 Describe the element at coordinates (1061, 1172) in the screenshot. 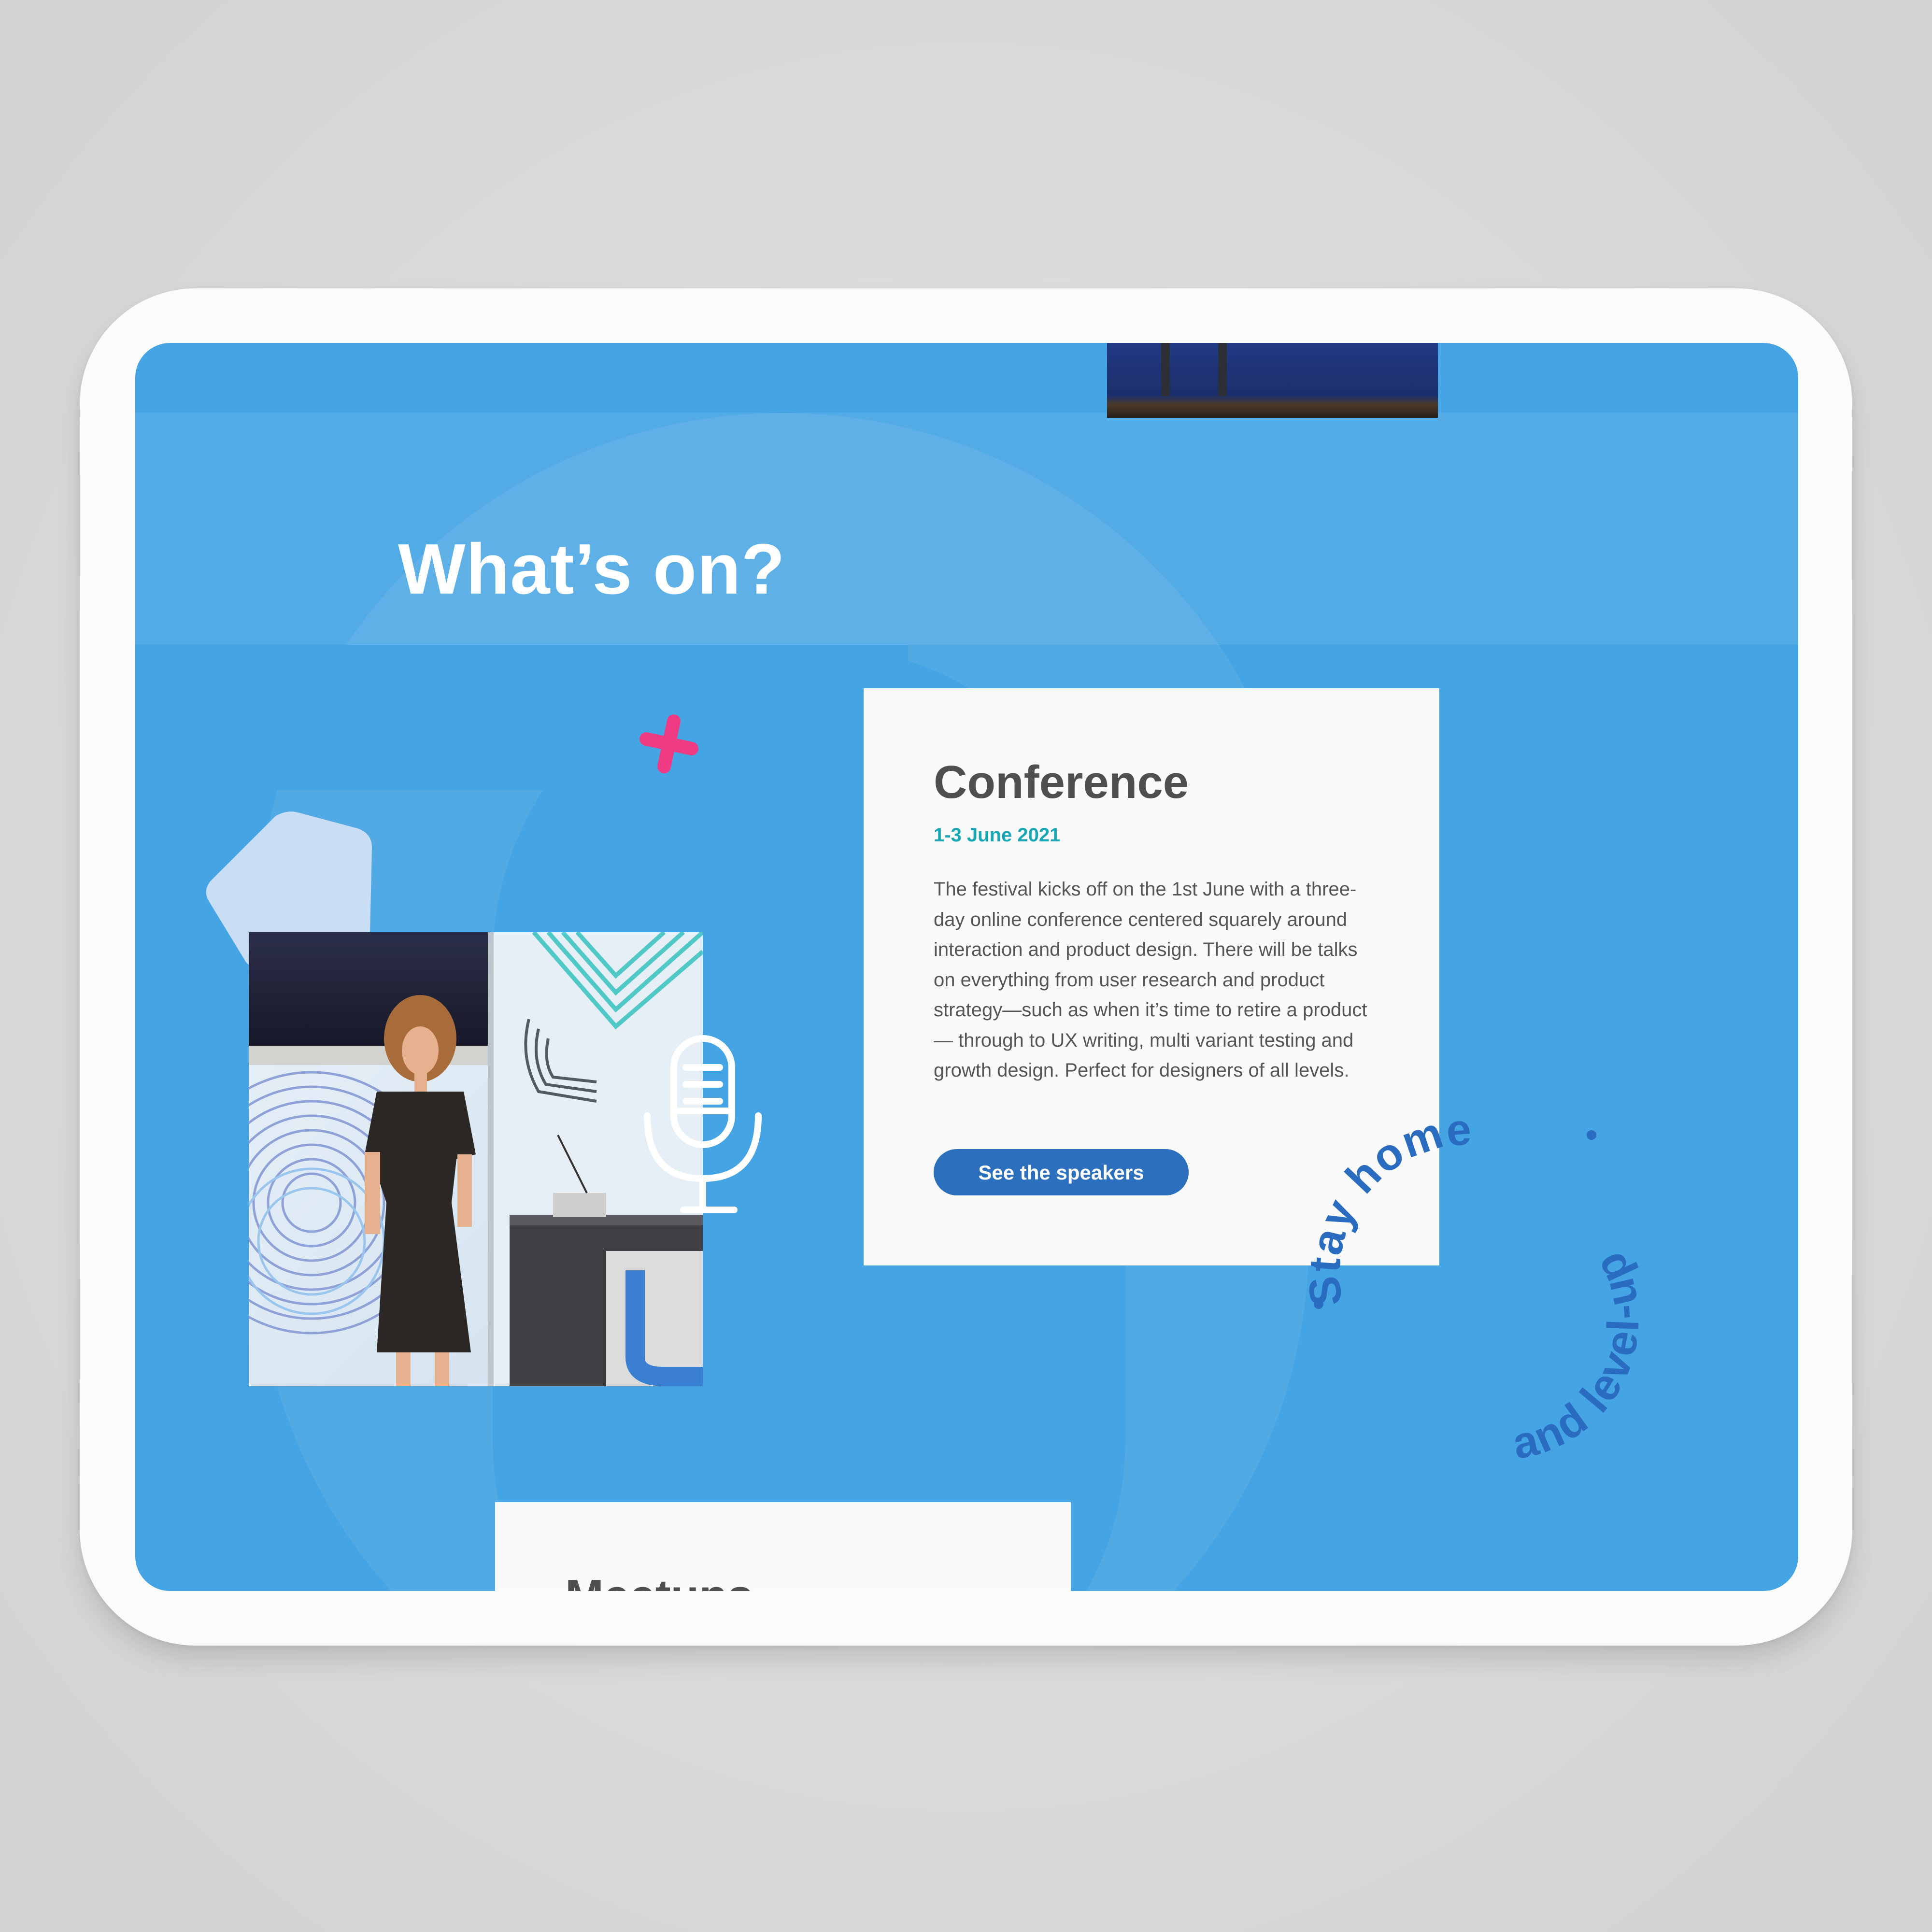

I see `see-speakers-button: See the speakers` at that location.